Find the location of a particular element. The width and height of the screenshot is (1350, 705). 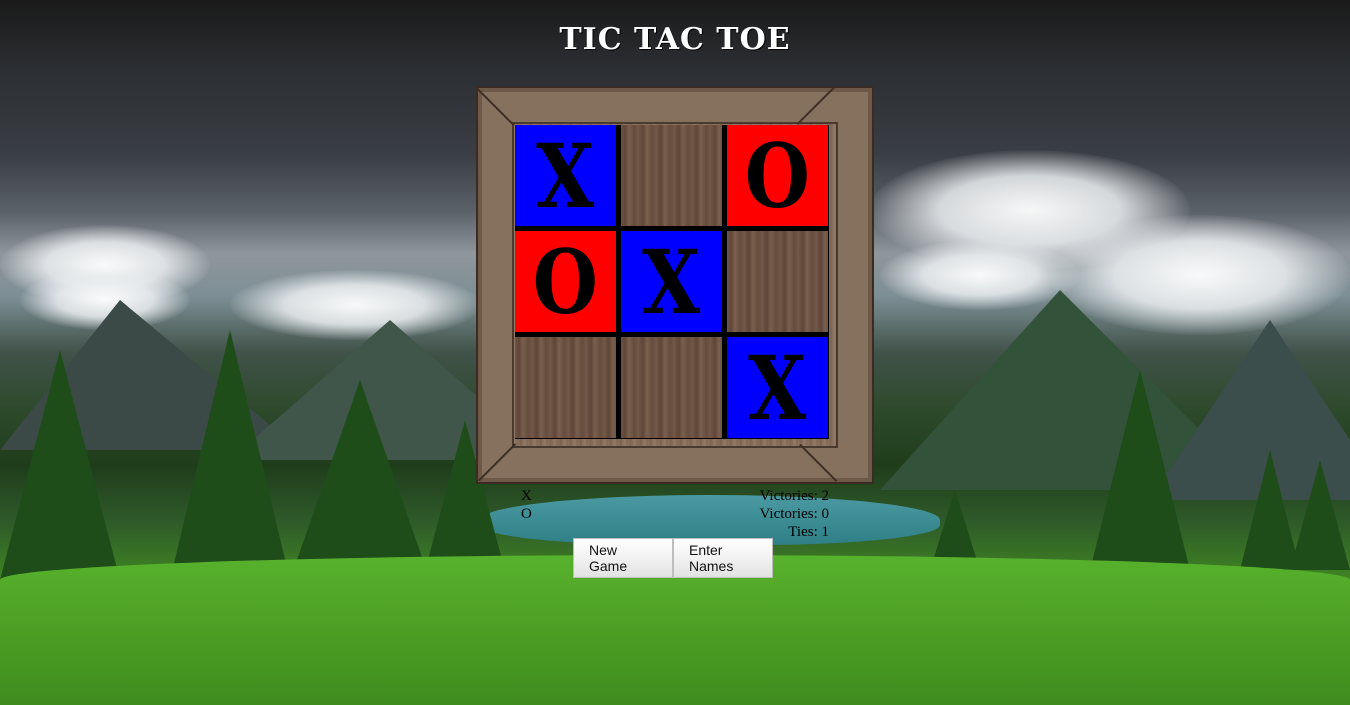

player-o-label: O is located at coordinates (526, 514).